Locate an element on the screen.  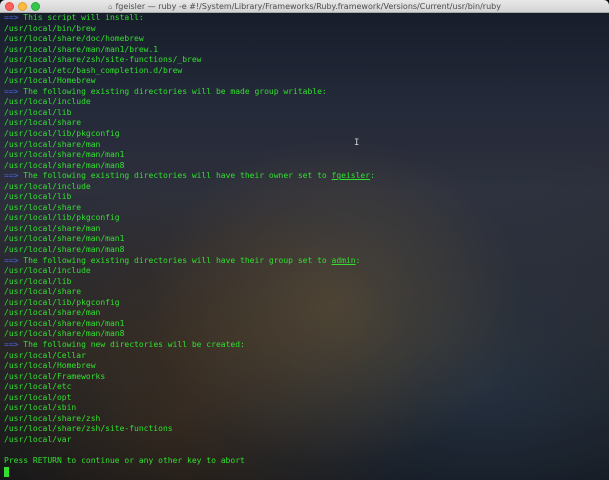
heading-highlight: admin is located at coordinates (343, 260).